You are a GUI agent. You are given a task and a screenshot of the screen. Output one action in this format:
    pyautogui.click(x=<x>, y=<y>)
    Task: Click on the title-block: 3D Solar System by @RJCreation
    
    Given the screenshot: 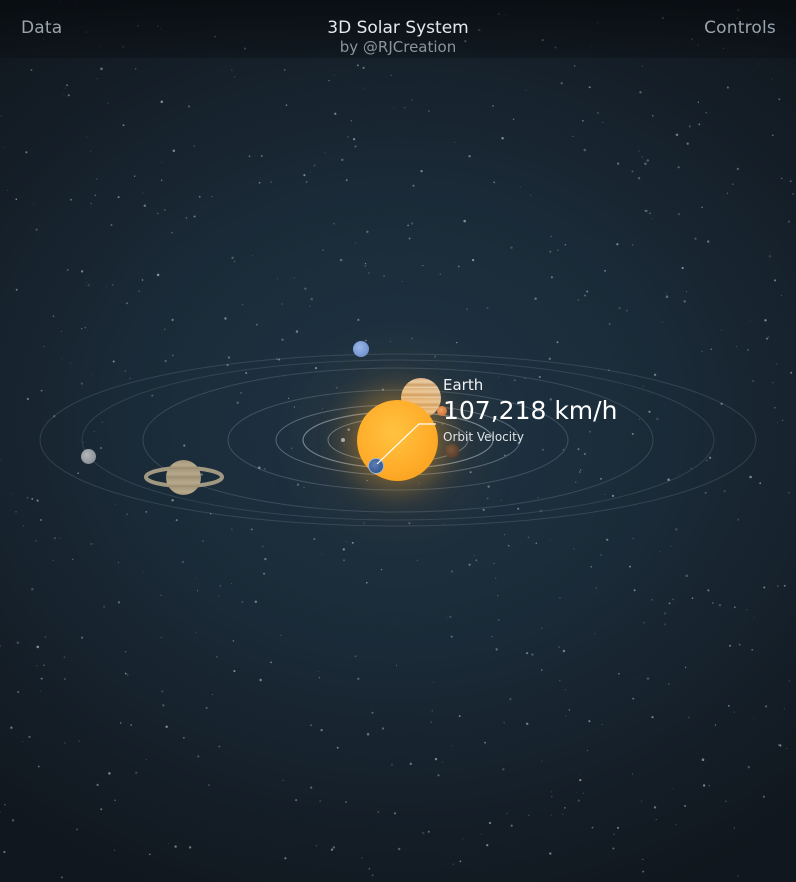 What is the action you would take?
    pyautogui.click(x=398, y=37)
    